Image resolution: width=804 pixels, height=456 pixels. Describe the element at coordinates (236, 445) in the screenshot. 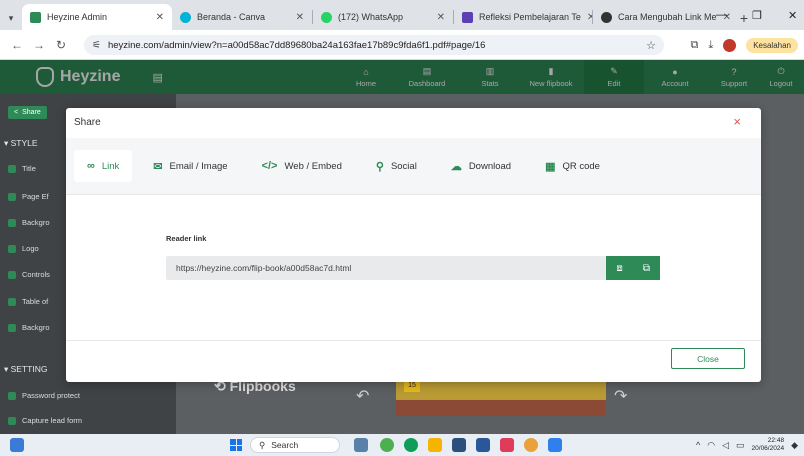

I see `windows-start-icon` at that location.